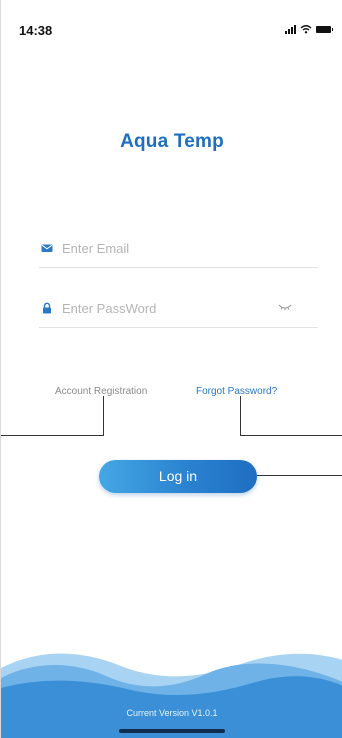 Image resolution: width=342 pixels, height=738 pixels. What do you see at coordinates (47, 308) in the screenshot?
I see `lock-icon` at bounding box center [47, 308].